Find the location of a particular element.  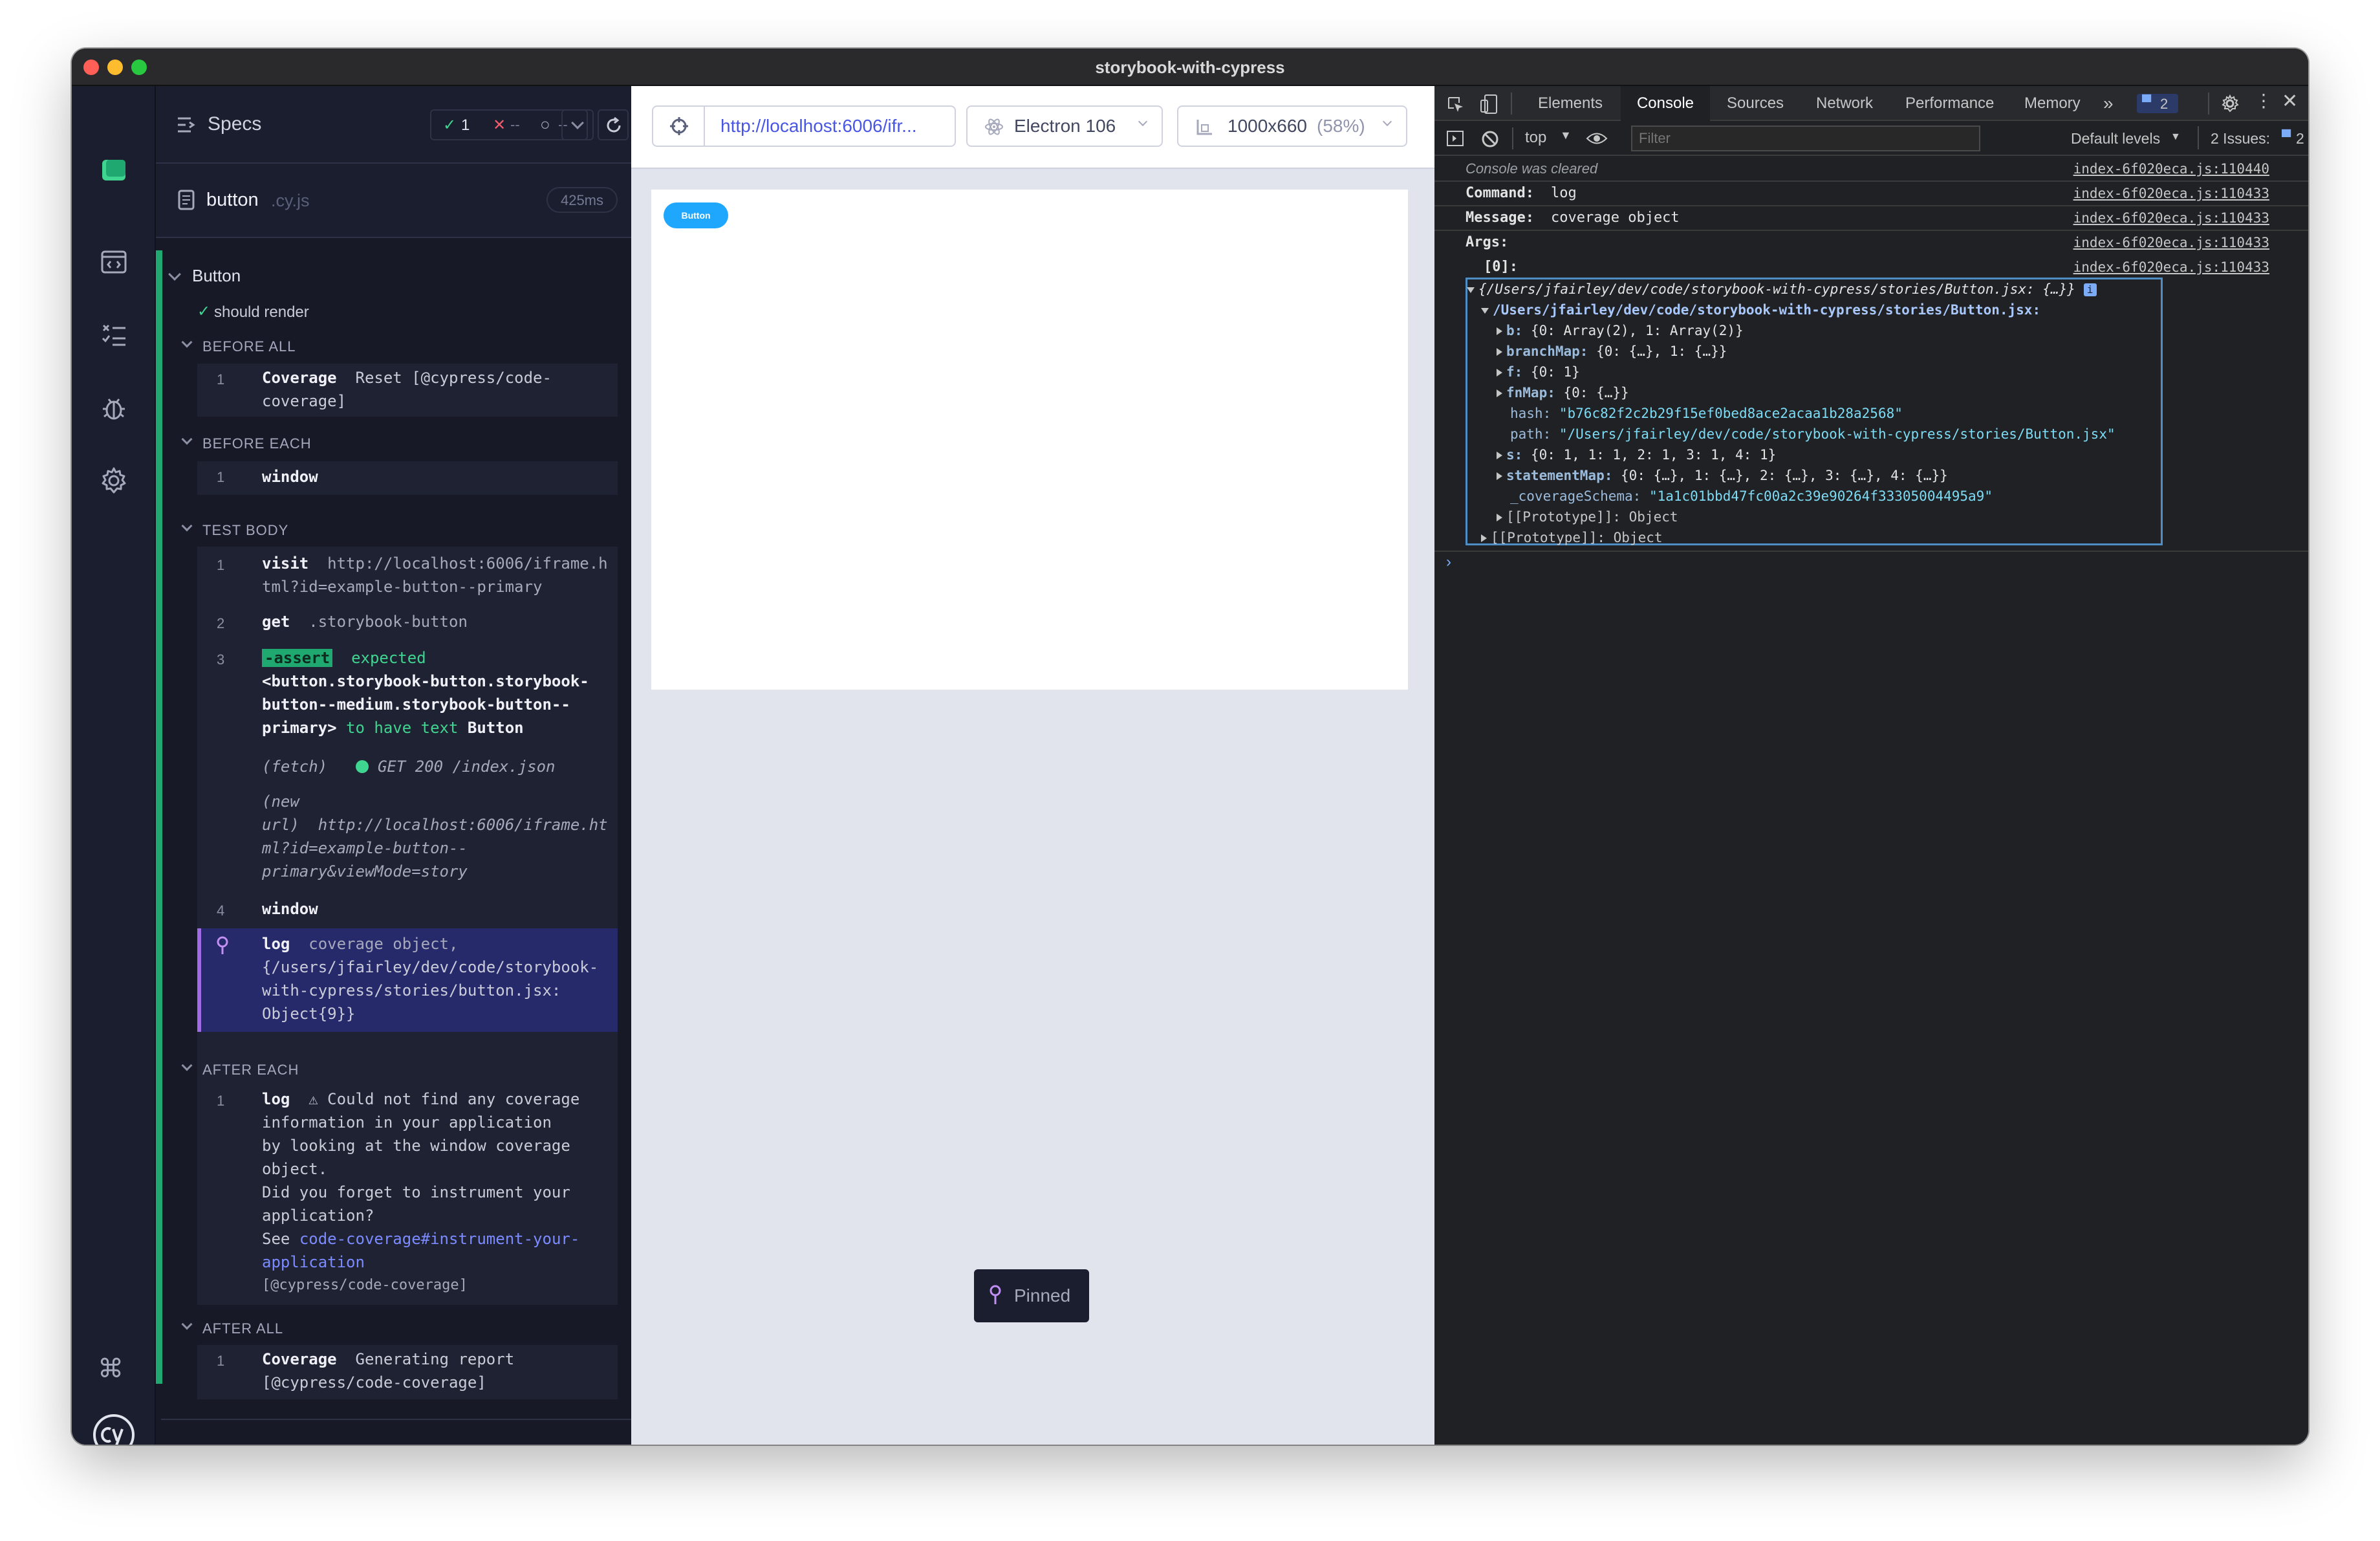

tree-s-node: s: {0: 1, 1: 1, 2: 1, 3: 1, 4: 1} is located at coordinates (1637, 454).